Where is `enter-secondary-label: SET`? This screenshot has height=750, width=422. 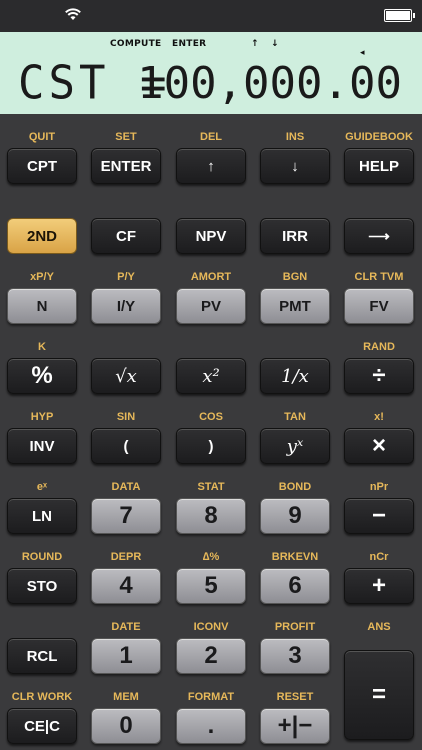 enter-secondary-label: SET is located at coordinates (126, 137).